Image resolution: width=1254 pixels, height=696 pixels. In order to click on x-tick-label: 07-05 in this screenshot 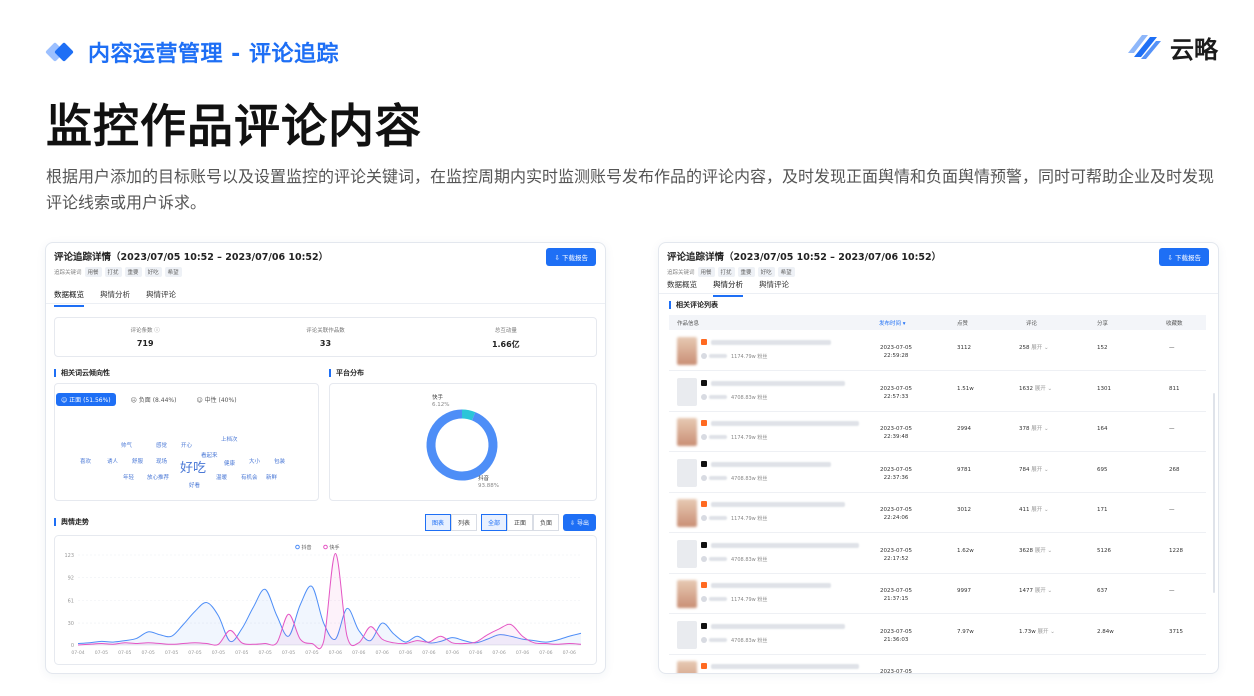, I will do `click(218, 653)`.